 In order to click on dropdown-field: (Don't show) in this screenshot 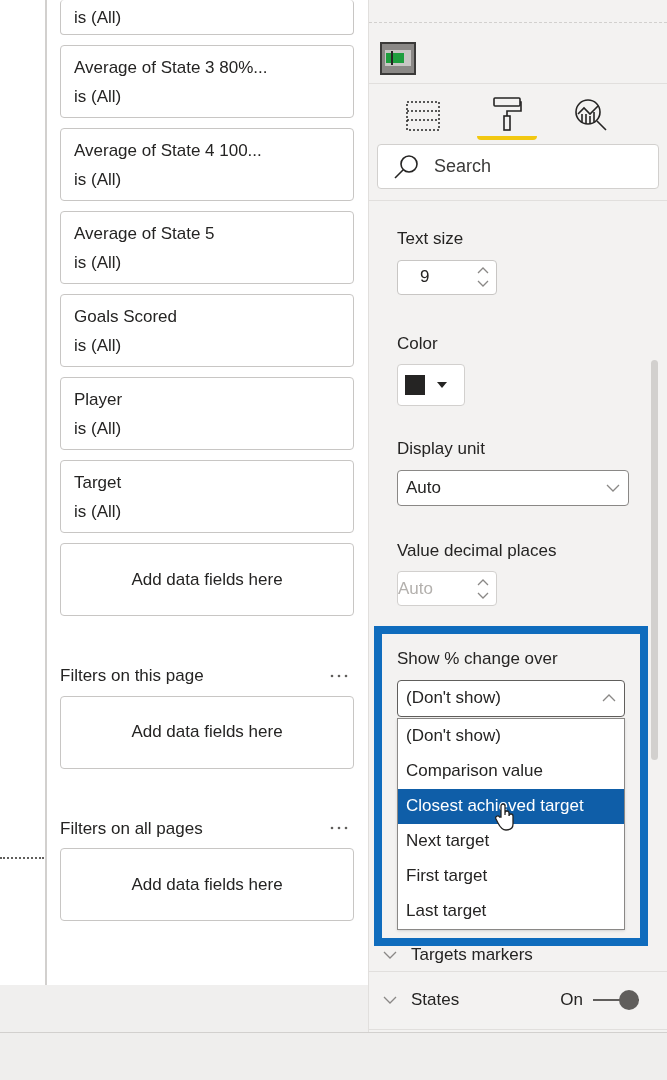, I will do `click(511, 698)`.